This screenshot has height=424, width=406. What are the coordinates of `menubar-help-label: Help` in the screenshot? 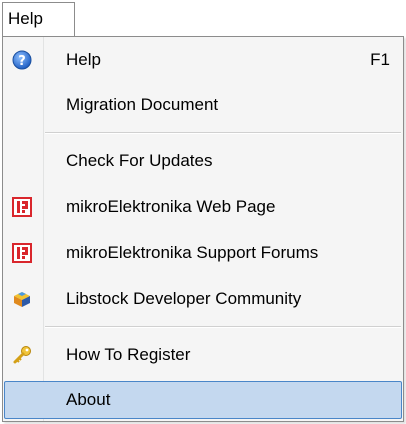 It's located at (25, 18).